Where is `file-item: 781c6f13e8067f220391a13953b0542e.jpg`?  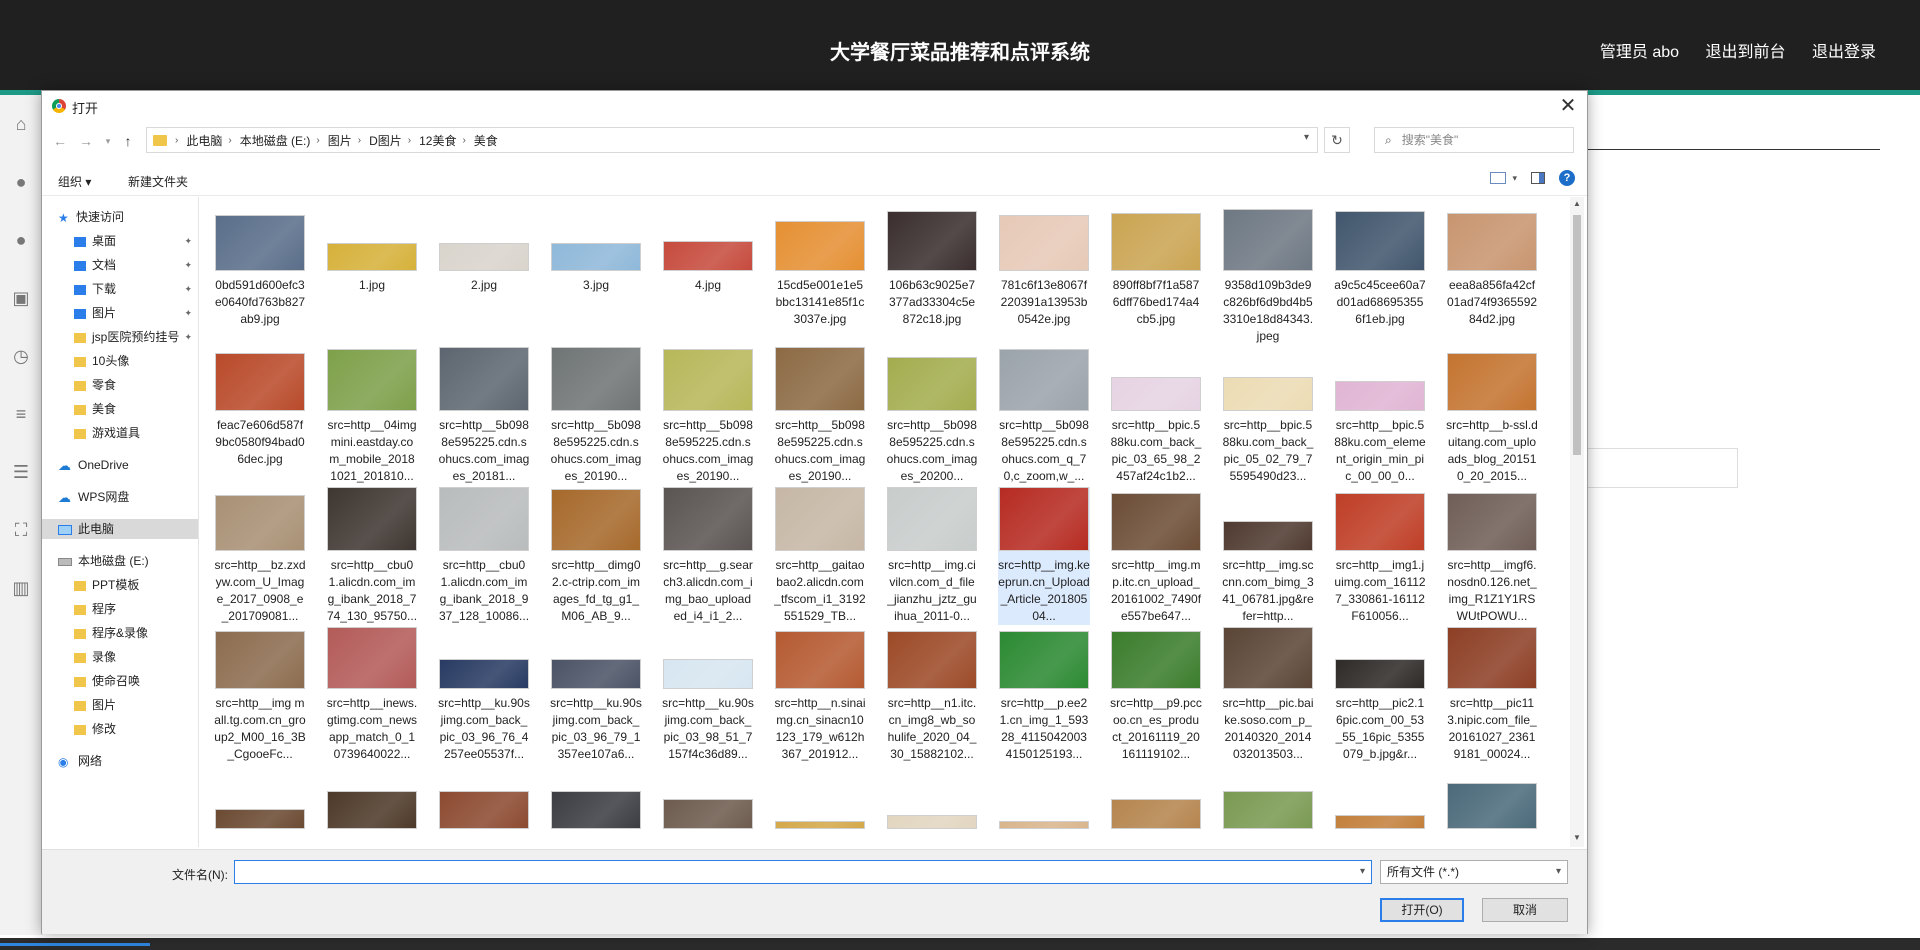
file-item: 781c6f13e8067f220391a13953b0542e.jpg is located at coordinates (1044, 267).